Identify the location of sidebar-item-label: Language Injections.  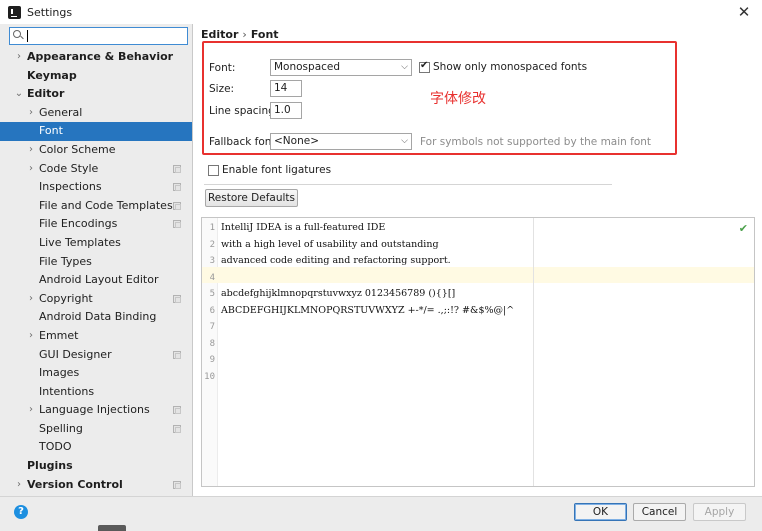
(94, 410).